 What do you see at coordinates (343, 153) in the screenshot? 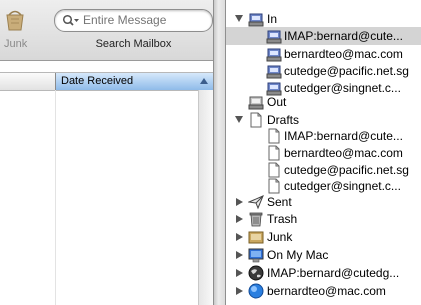
I see `drafts-account-label: bernardteo@mac.com` at bounding box center [343, 153].